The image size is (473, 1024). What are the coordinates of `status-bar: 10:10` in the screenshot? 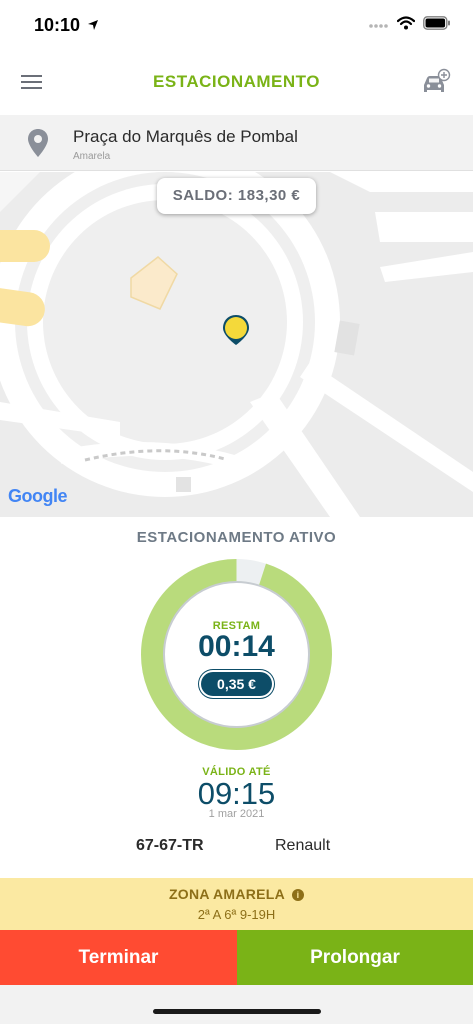 It's located at (236, 25).